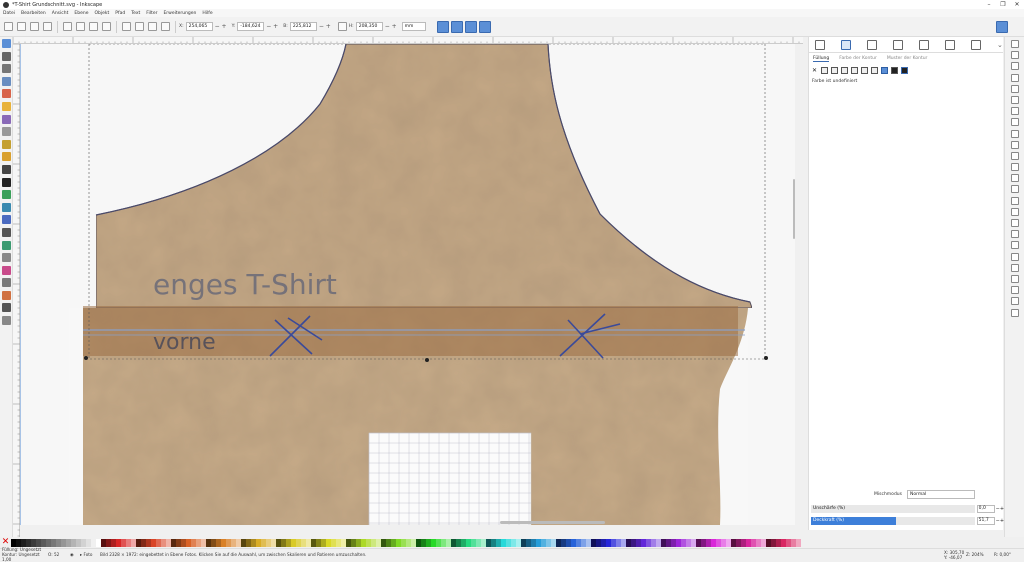 The height and width of the screenshot is (562, 1024). I want to click on blur-stepper: −+, so click(1000, 509).